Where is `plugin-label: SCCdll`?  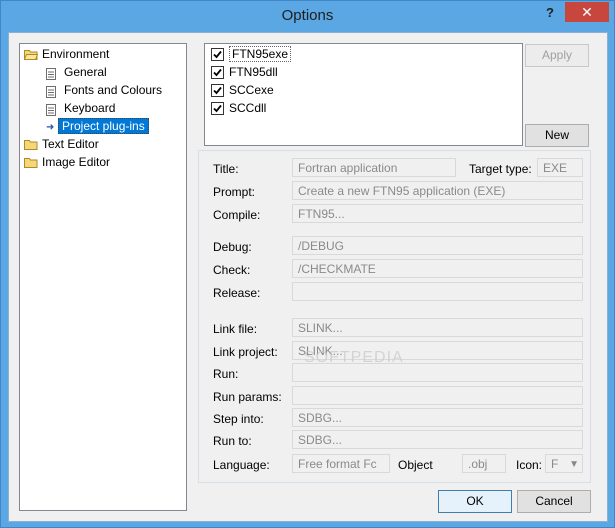 plugin-label: SCCdll is located at coordinates (248, 108).